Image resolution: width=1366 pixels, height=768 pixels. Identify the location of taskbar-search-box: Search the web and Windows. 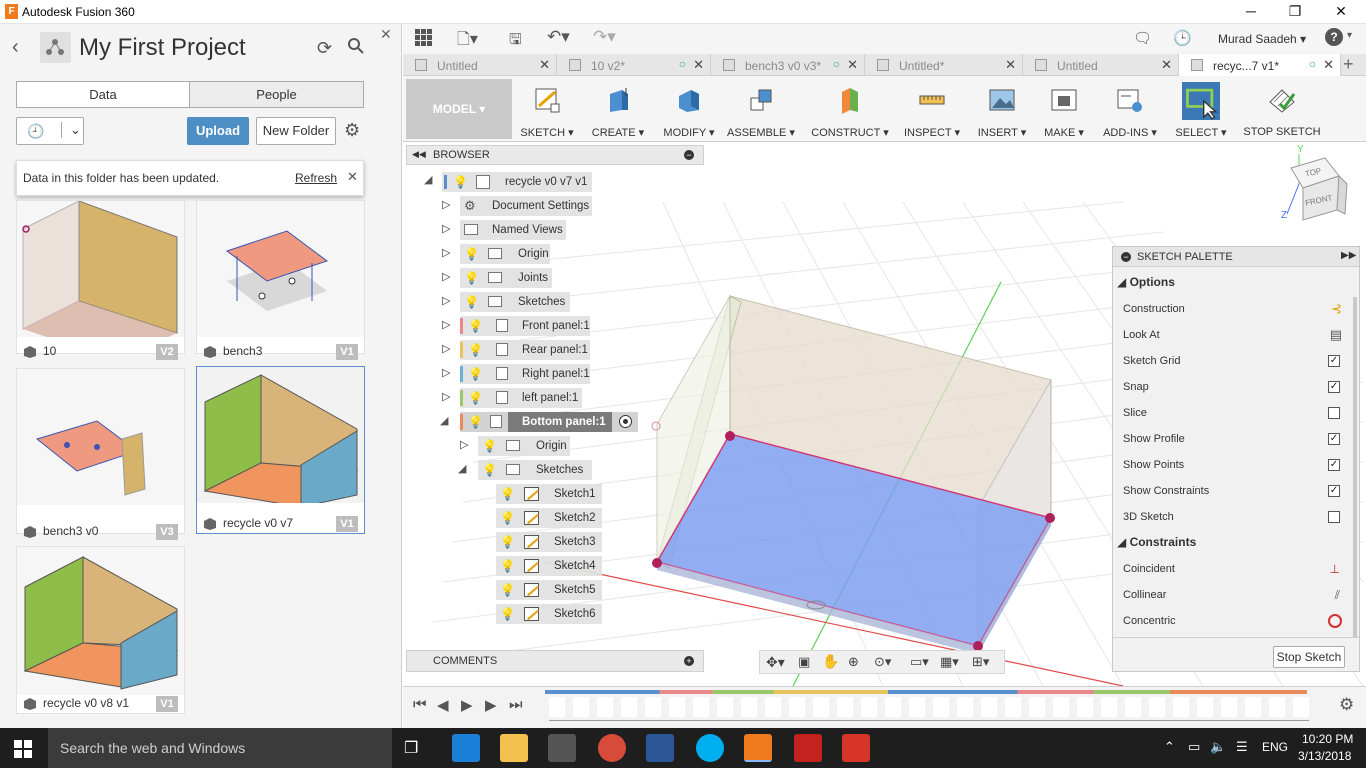
(220, 748).